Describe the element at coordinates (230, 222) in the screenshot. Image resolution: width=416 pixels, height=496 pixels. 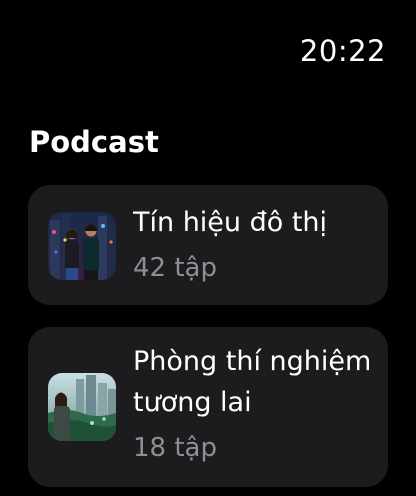
I see `podcast-title: Tín hiệu đô thị` at that location.